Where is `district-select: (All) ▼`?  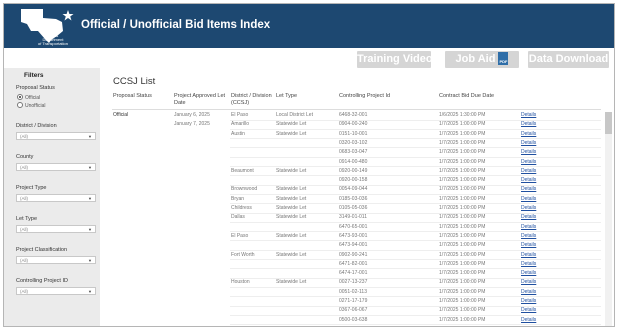 district-select: (All) ▼ is located at coordinates (56, 136).